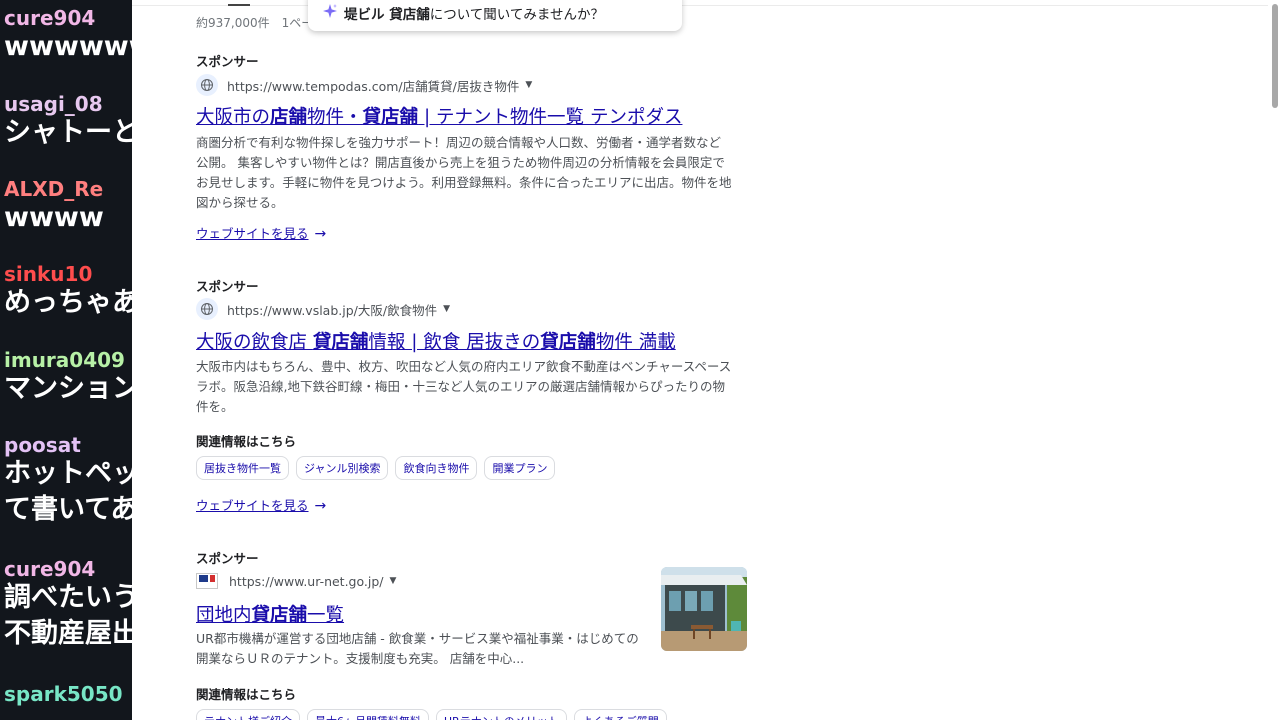 This screenshot has width=1280, height=720. I want to click on active-tab-indicator, so click(239, 5).